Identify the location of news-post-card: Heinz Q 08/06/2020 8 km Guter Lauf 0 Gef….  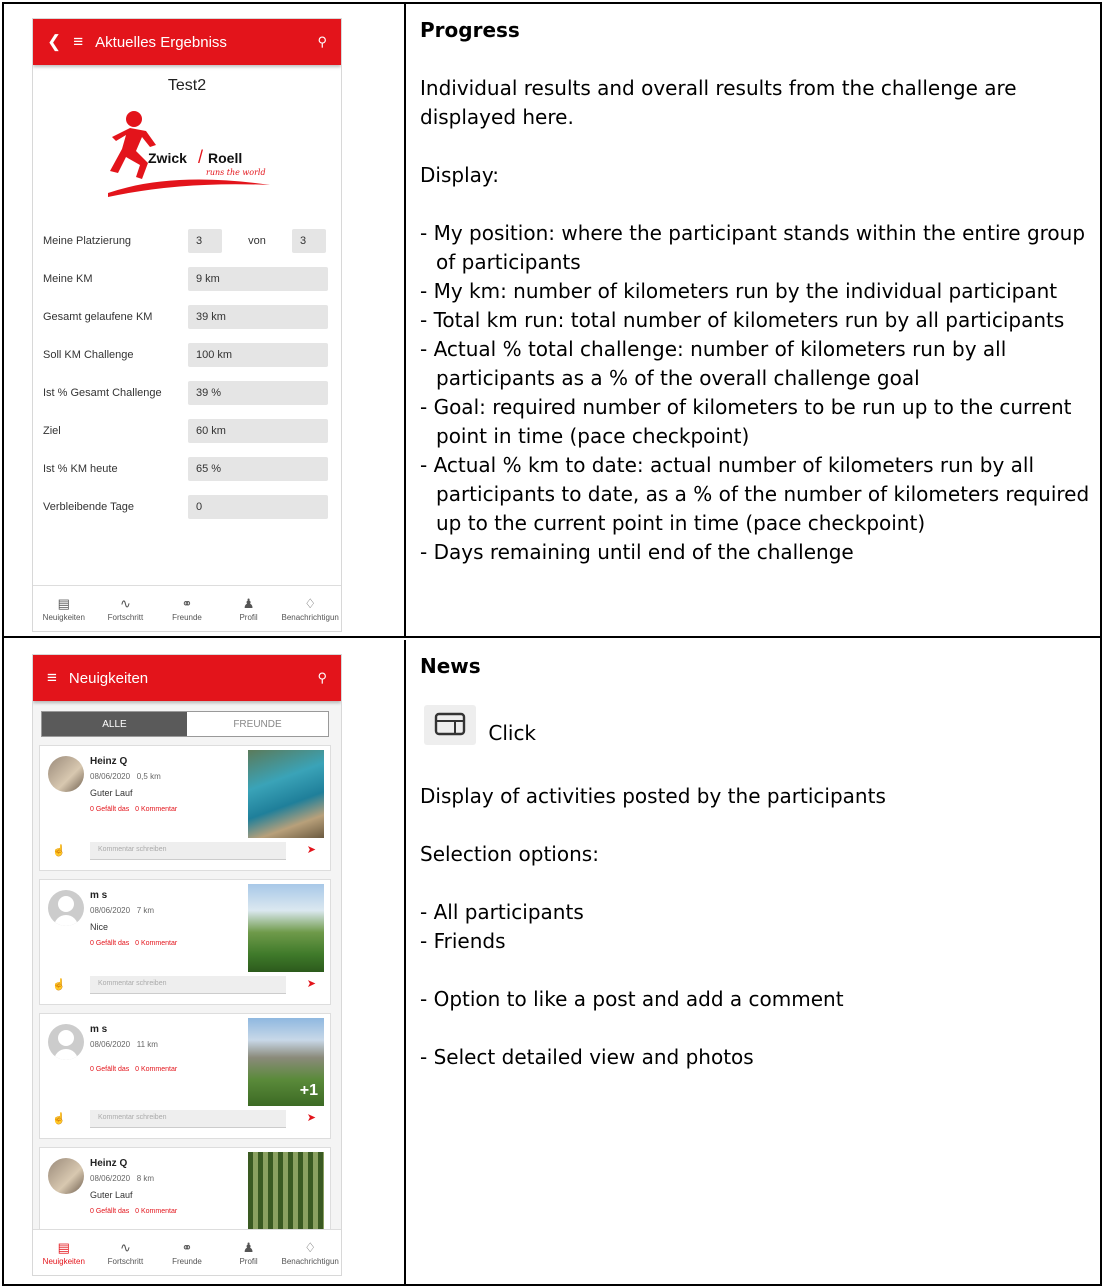
(185, 1192).